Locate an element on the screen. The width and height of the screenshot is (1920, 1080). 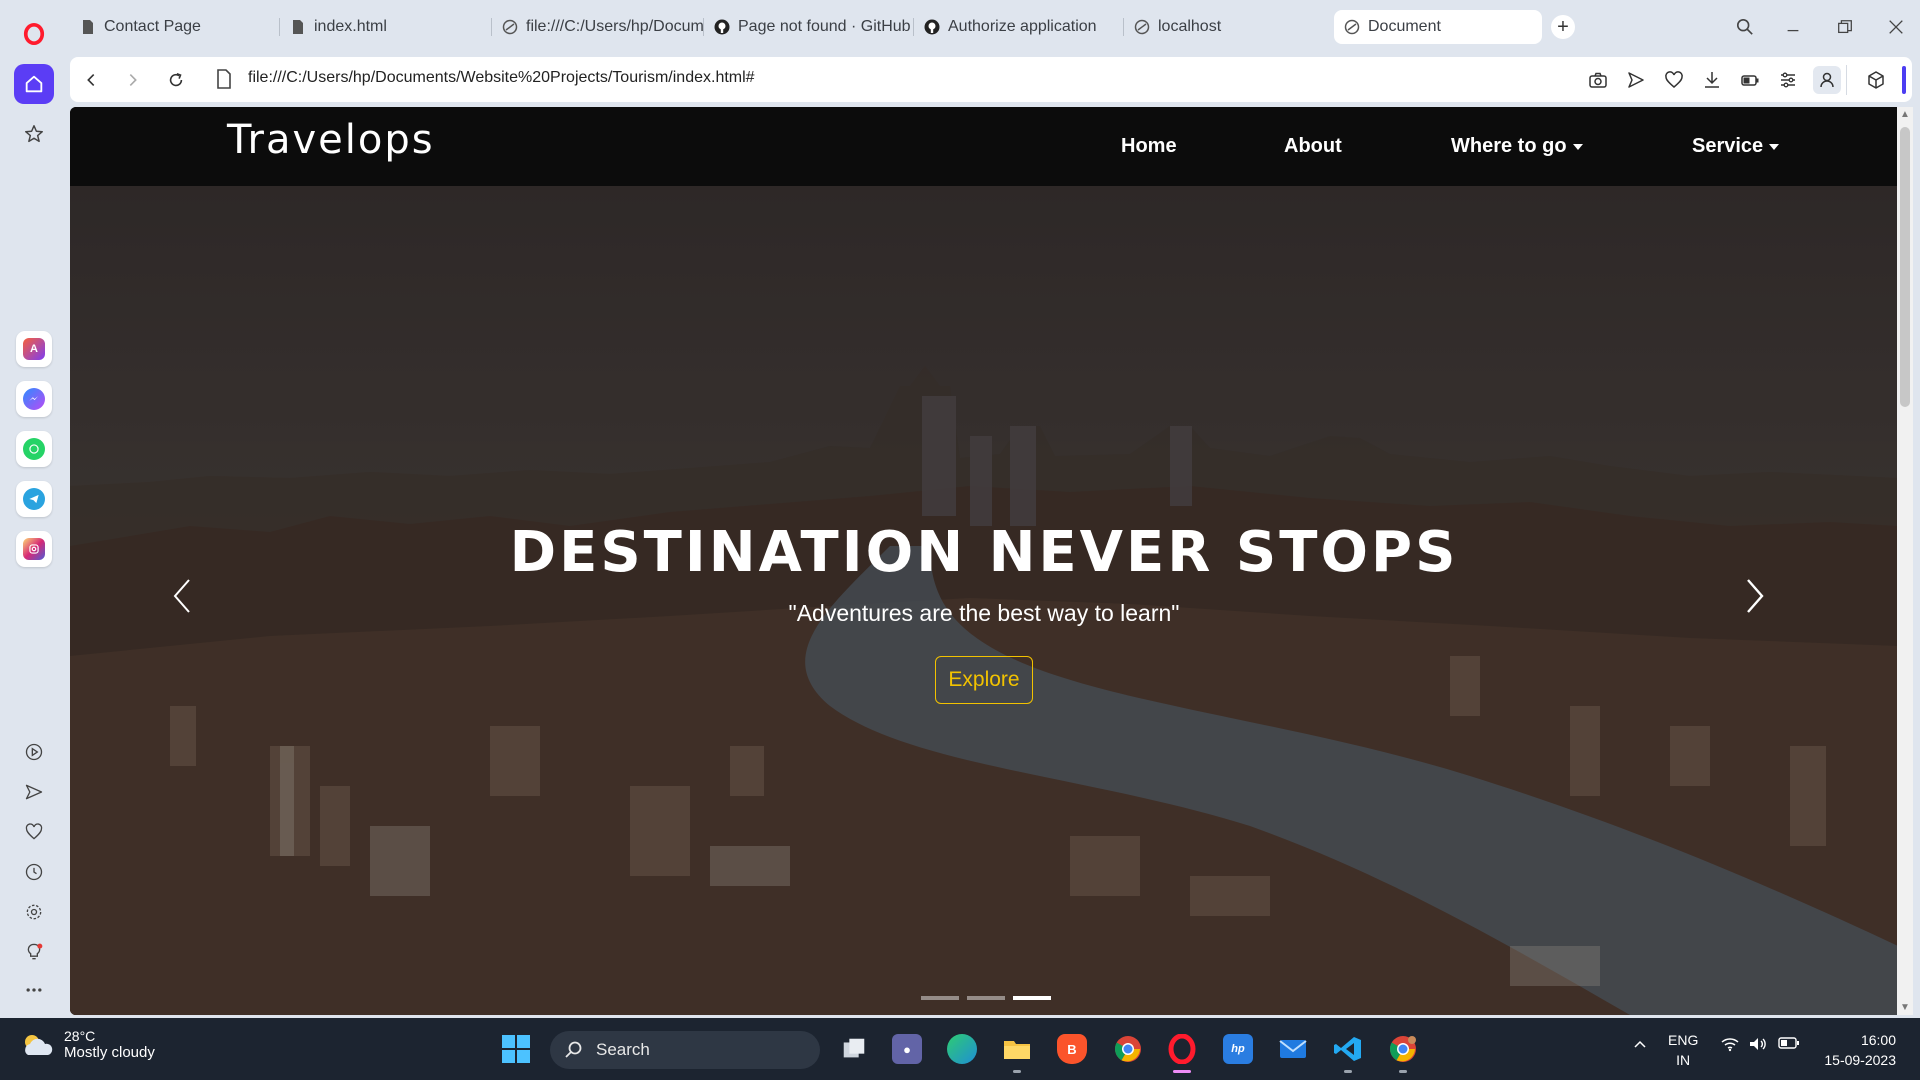
nav-dropdown-where-to-go: Where to go is located at coordinates (1517, 146).